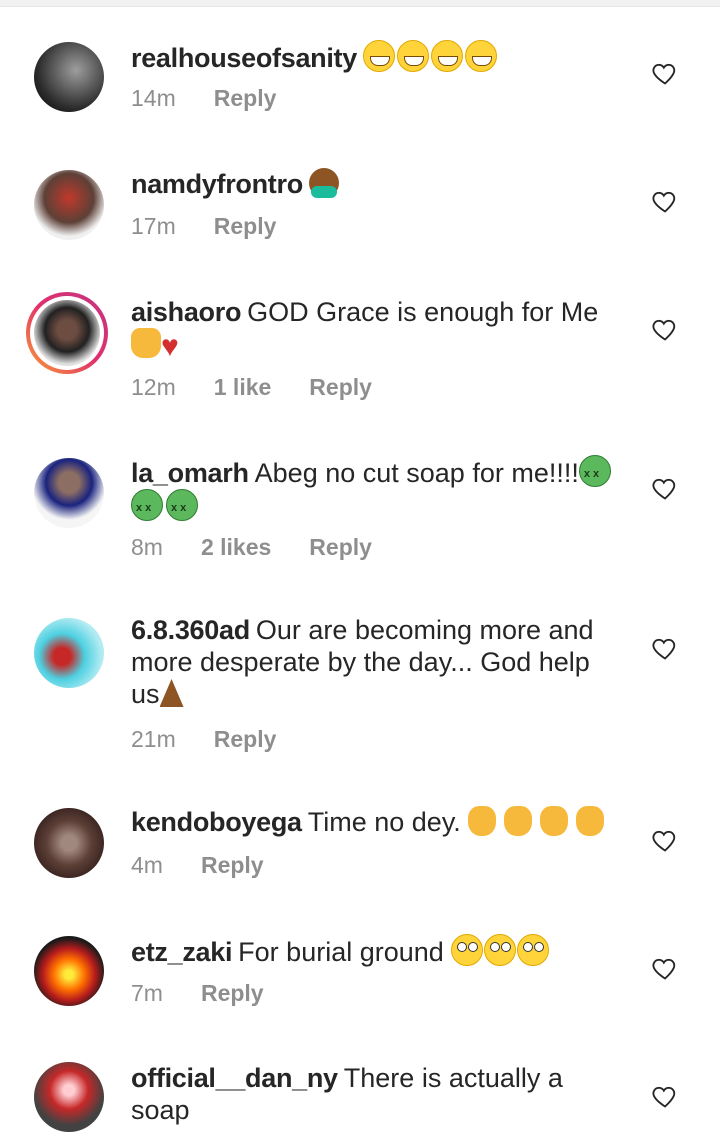 This screenshot has height=1132, width=720. I want to click on raised-hands-emoji-icon, so click(146, 343).